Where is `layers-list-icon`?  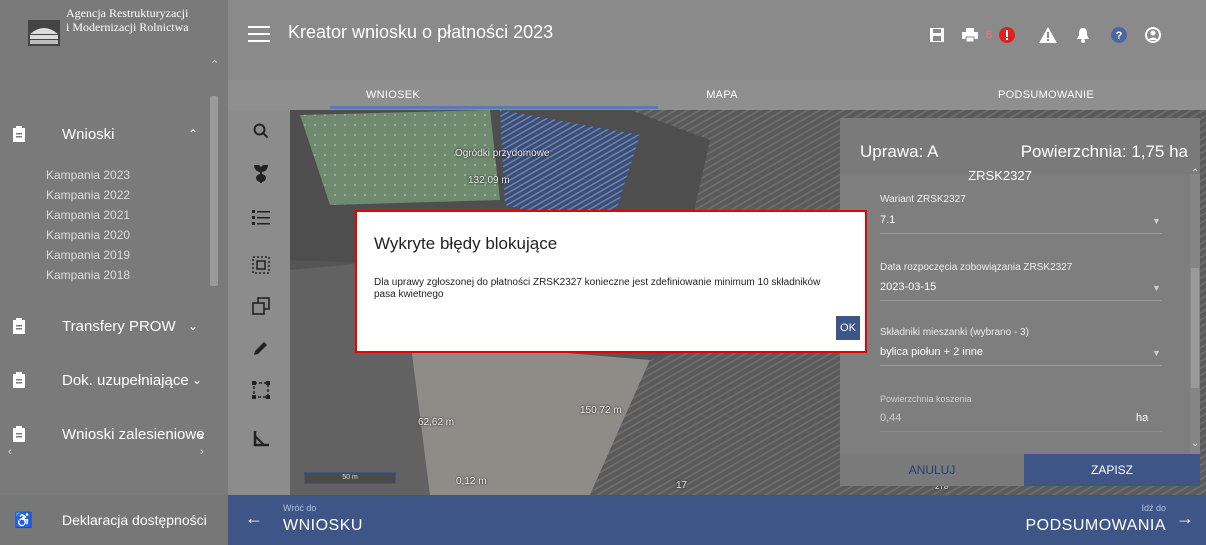 layers-list-icon is located at coordinates (261, 217).